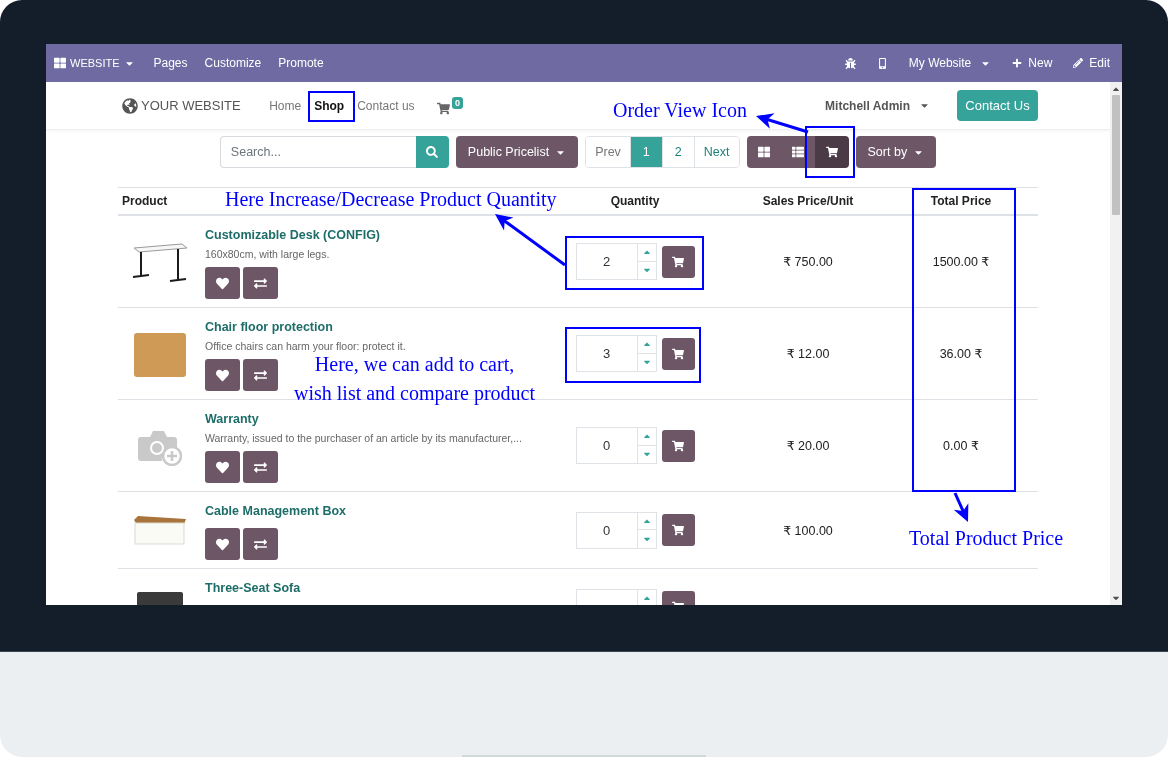 This screenshot has height=757, width=1168. What do you see at coordinates (808, 201) in the screenshot?
I see `column-header: Sales Price/Unit` at bounding box center [808, 201].